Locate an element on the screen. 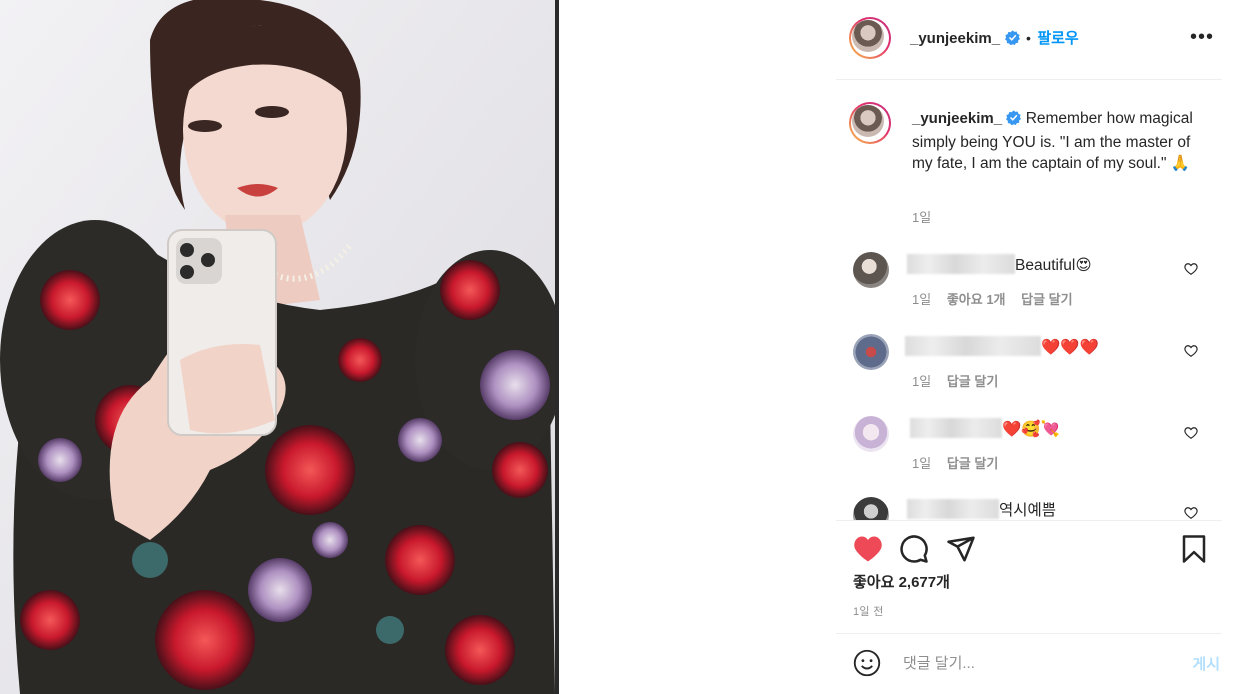 The image size is (1250, 694). smiley-icon is located at coordinates (867, 663).